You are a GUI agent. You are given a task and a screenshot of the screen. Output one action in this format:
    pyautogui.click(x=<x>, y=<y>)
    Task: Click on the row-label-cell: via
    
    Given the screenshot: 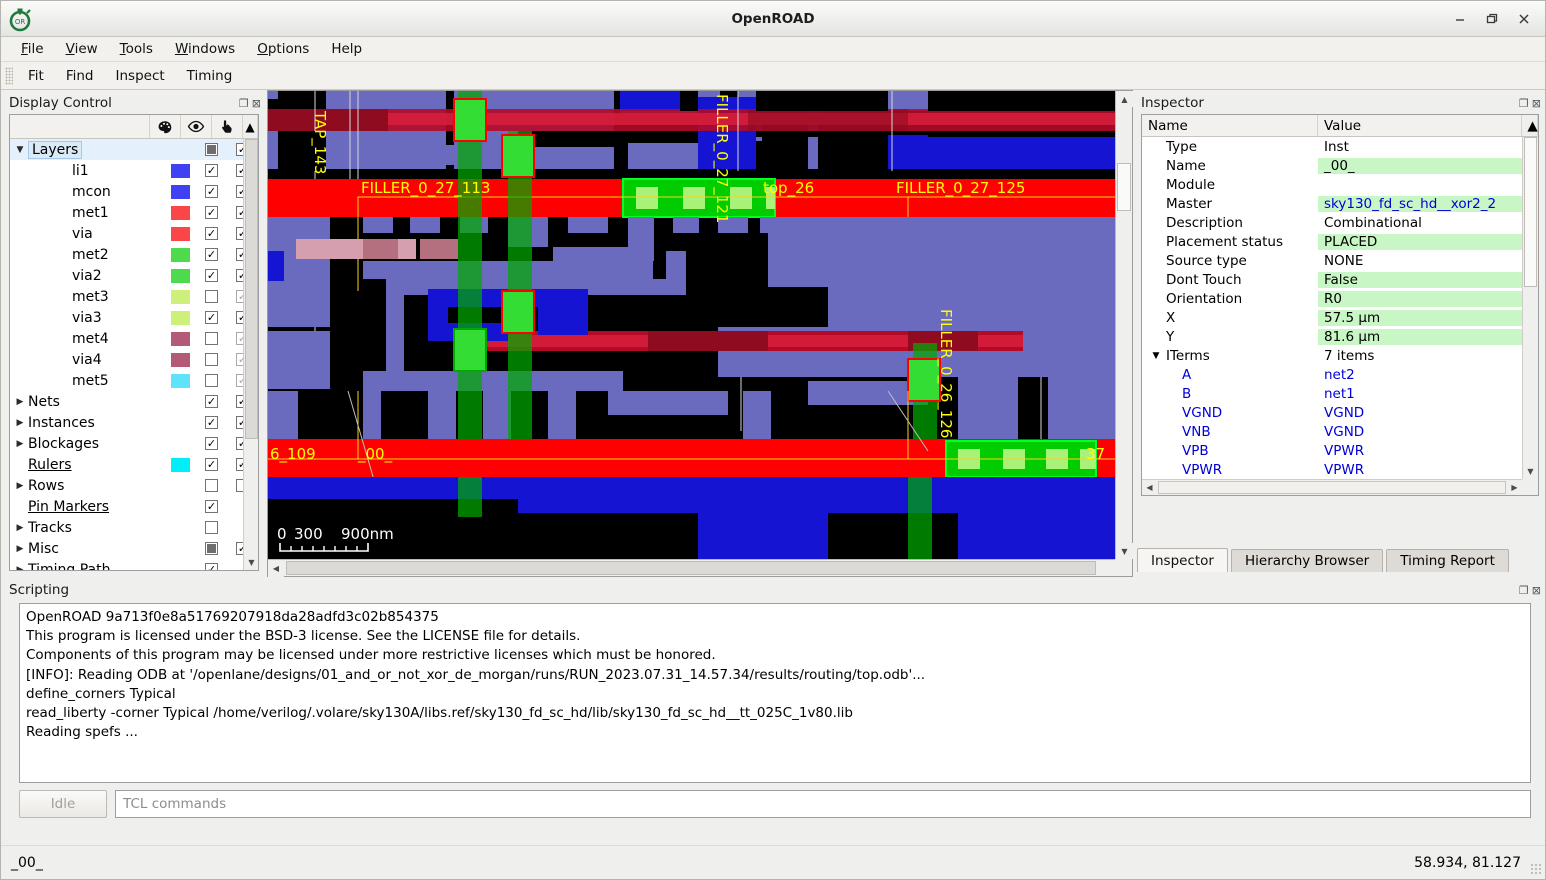 What is the action you would take?
    pyautogui.click(x=87, y=234)
    